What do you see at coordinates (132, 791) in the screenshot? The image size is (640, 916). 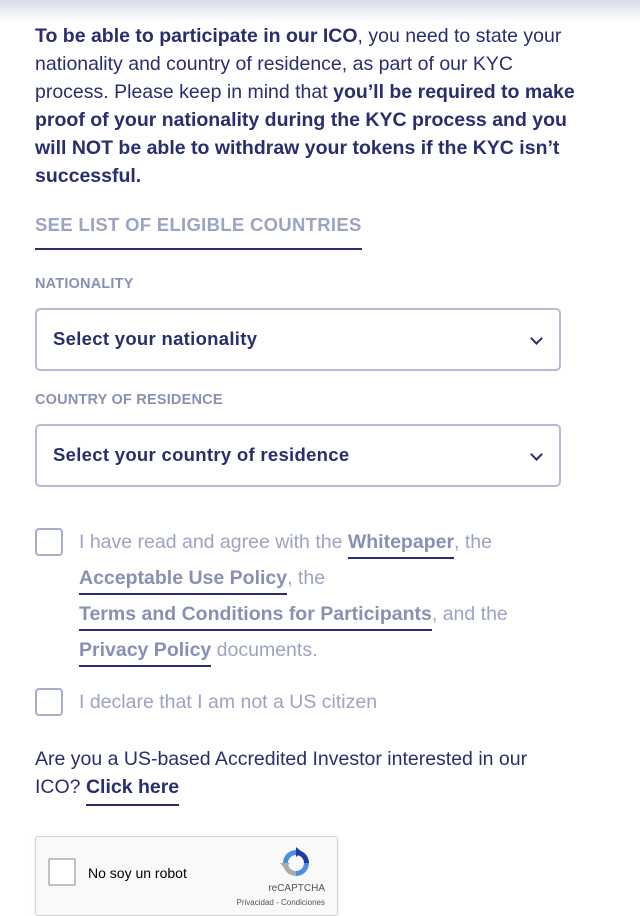 I see `accredited-click-here-link: Click here` at bounding box center [132, 791].